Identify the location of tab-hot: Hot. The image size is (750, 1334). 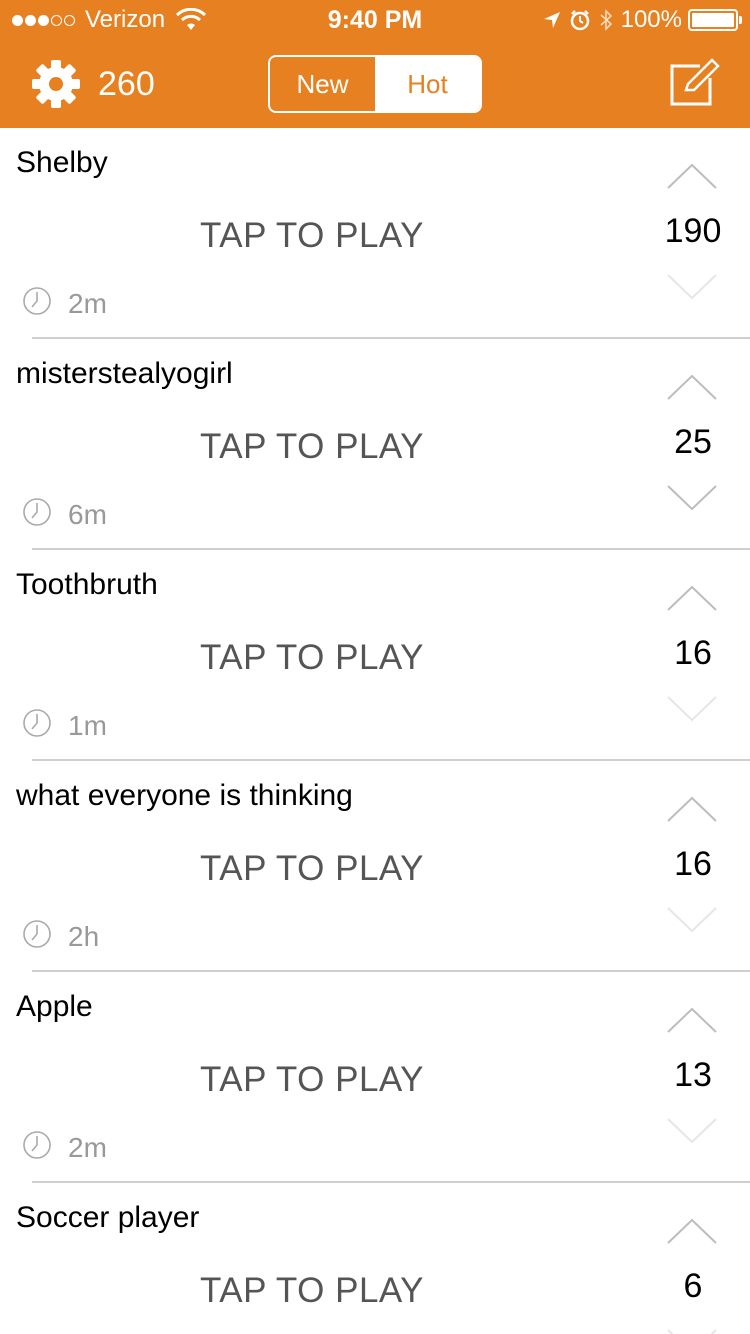
(427, 84).